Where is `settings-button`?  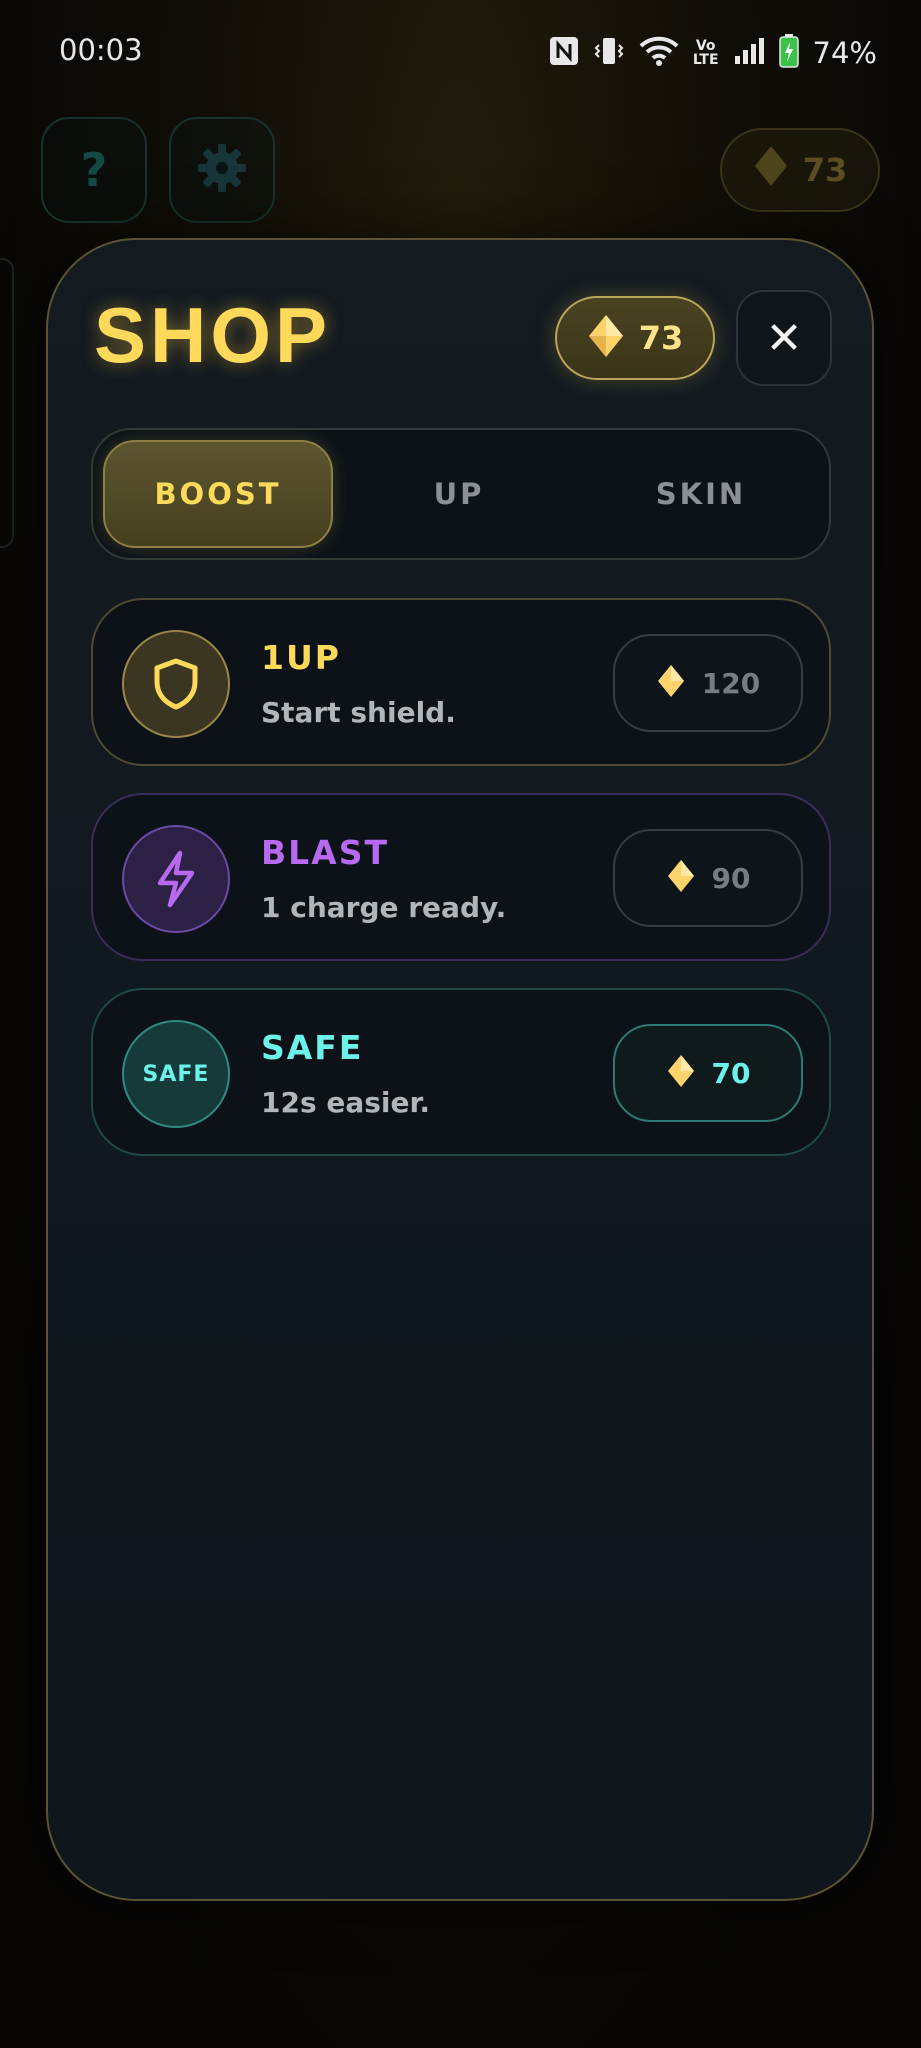 settings-button is located at coordinates (222, 170).